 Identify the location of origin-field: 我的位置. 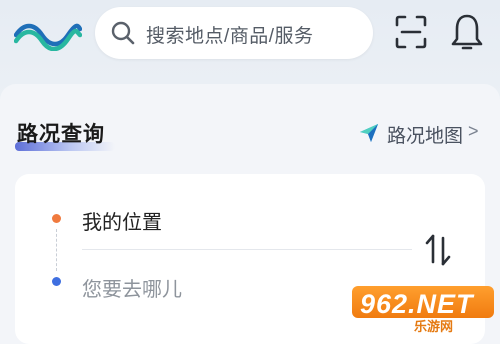
(122, 220).